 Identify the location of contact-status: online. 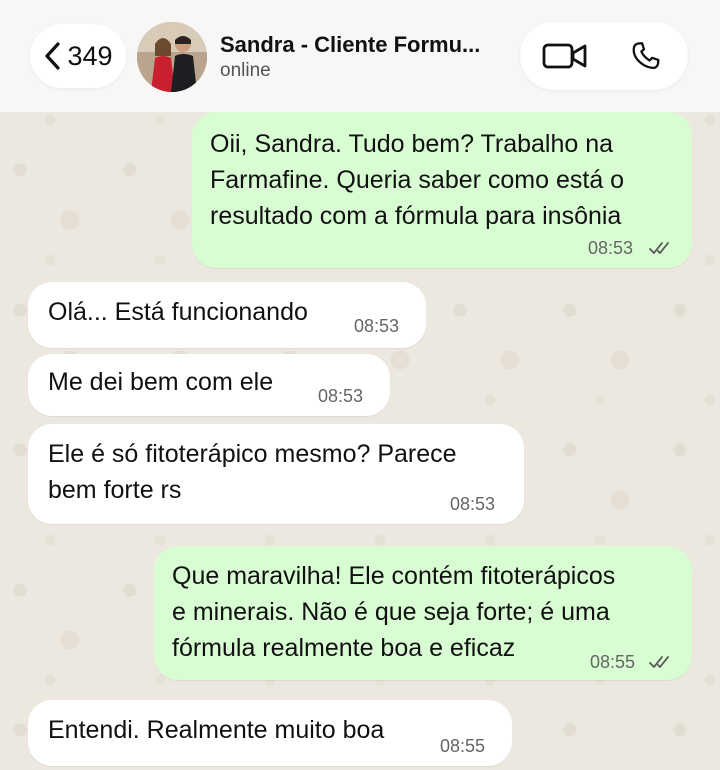
(245, 70).